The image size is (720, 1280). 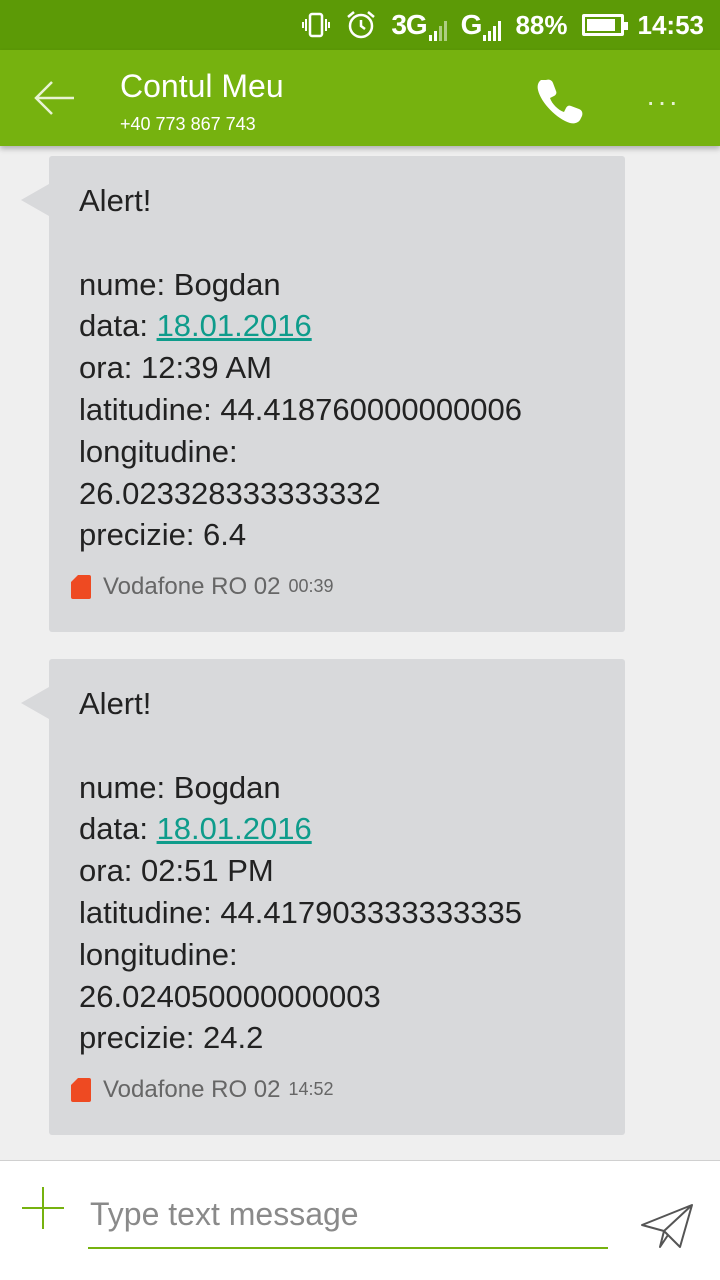 I want to click on back-arrow-icon, so click(x=54, y=98).